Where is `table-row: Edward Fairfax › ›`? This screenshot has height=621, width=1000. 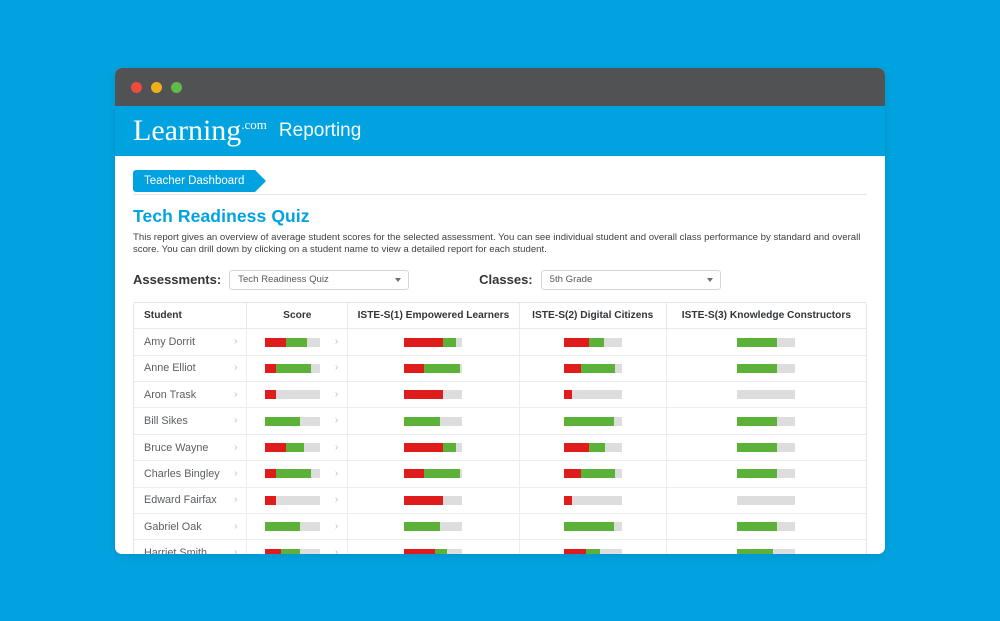 table-row: Edward Fairfax › › is located at coordinates (500, 501).